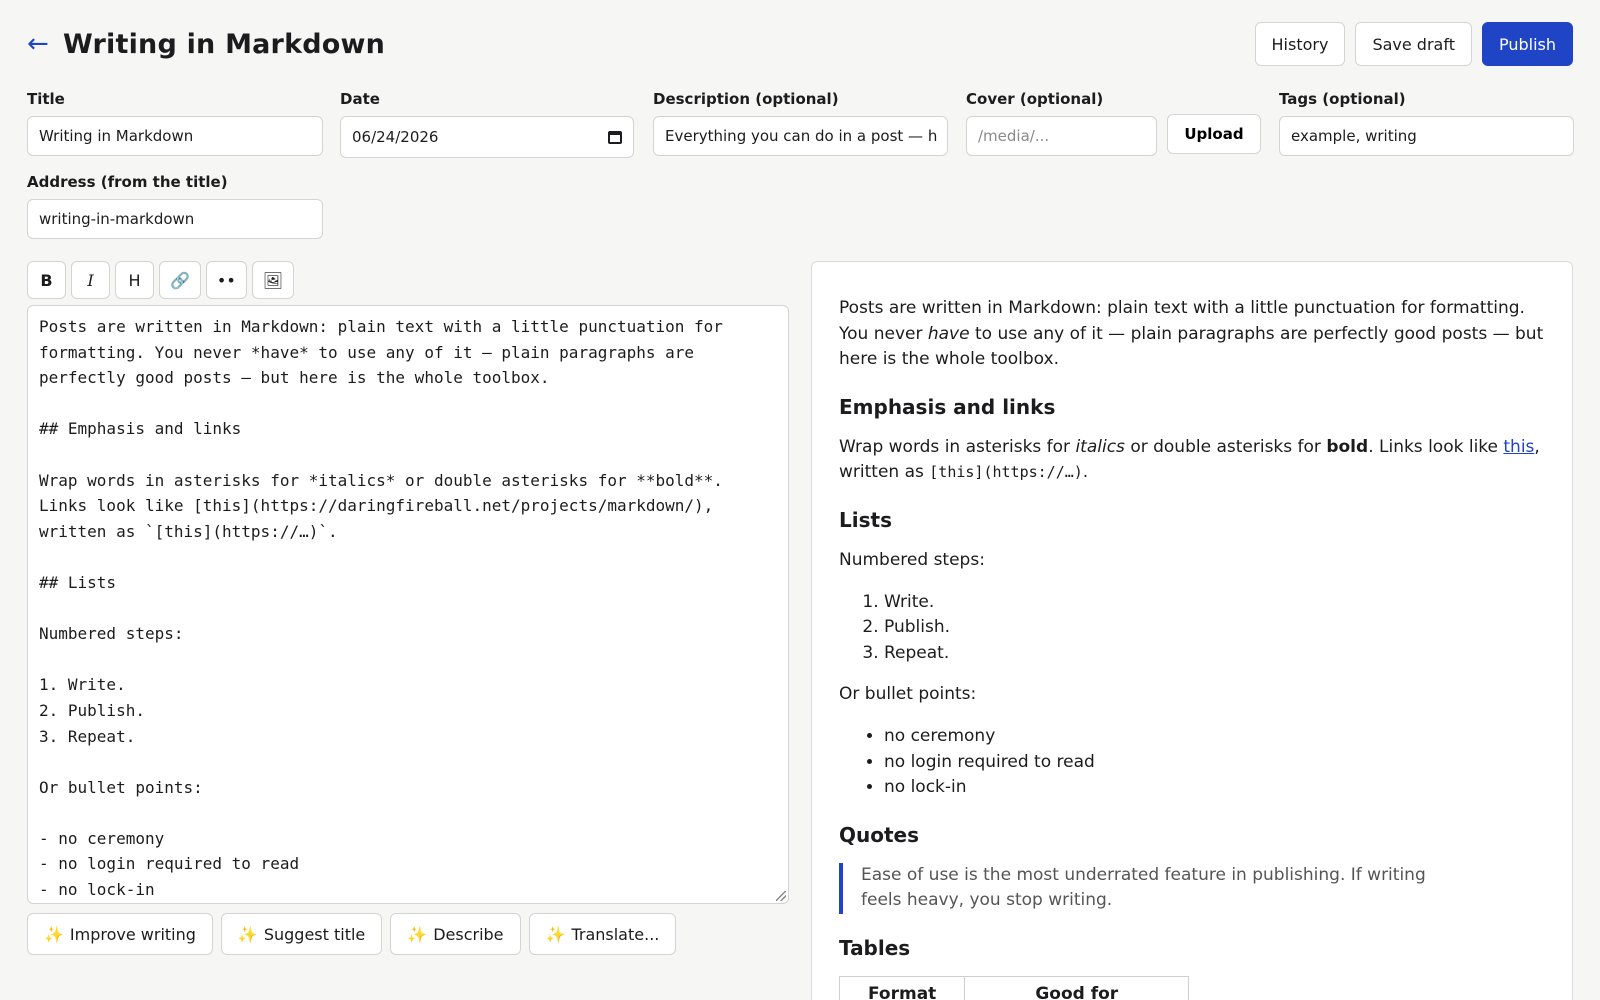 This screenshot has width=1600, height=1000. I want to click on table-header-good-for: Good for, so click(1077, 987).